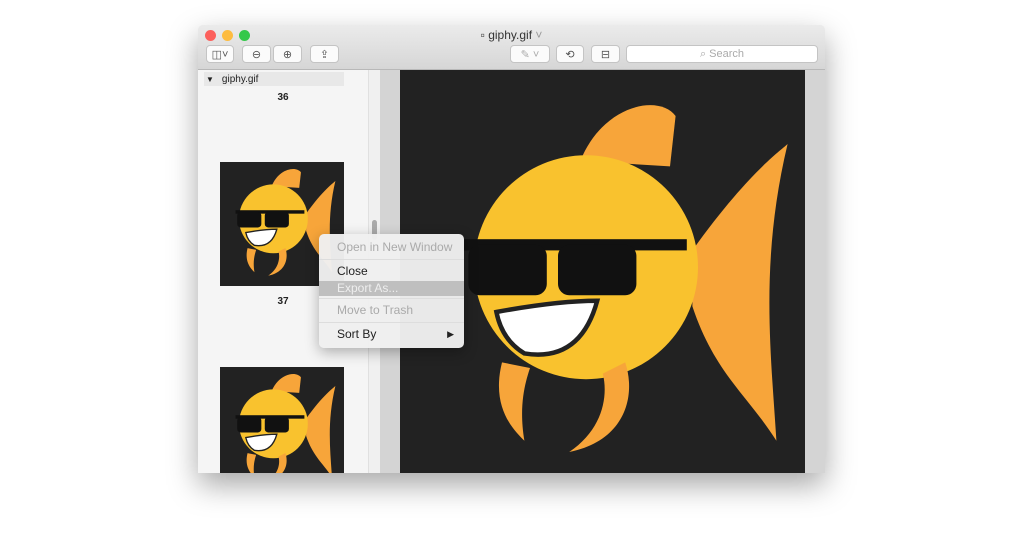  I want to click on toolbox-icon: ⊟, so click(605, 54).